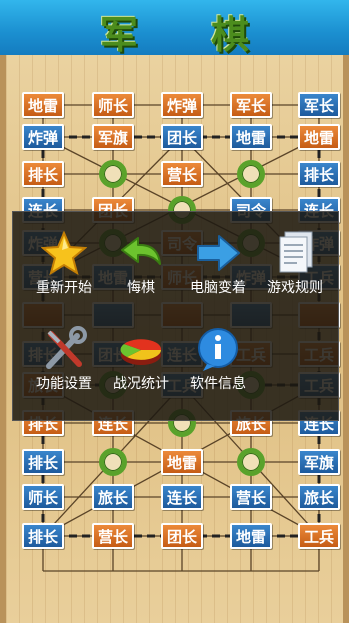  What do you see at coordinates (182, 497) in the screenshot?
I see `chess-piece: 连长` at bounding box center [182, 497].